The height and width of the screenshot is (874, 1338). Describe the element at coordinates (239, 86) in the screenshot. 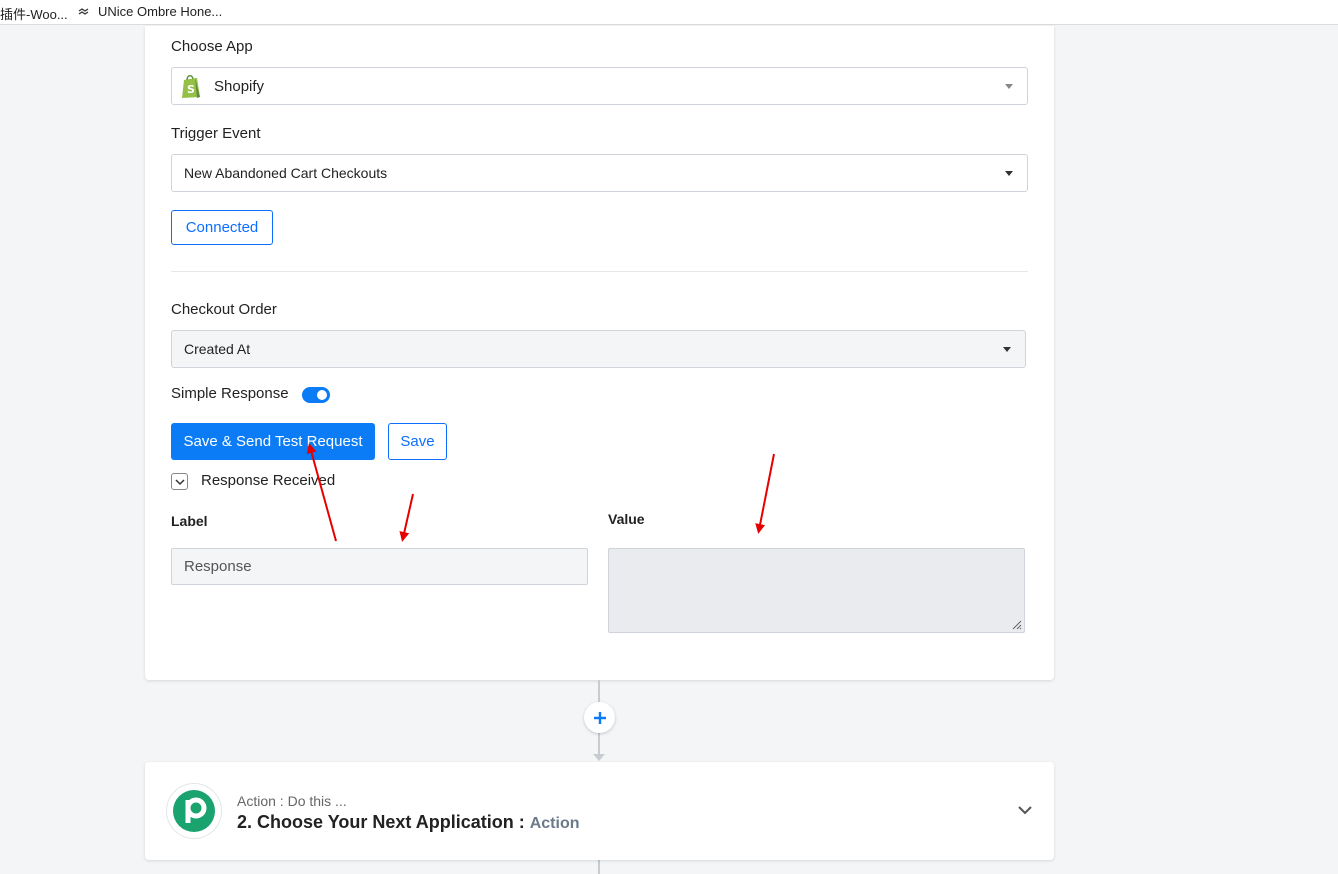

I see `app-value: Shopify` at that location.